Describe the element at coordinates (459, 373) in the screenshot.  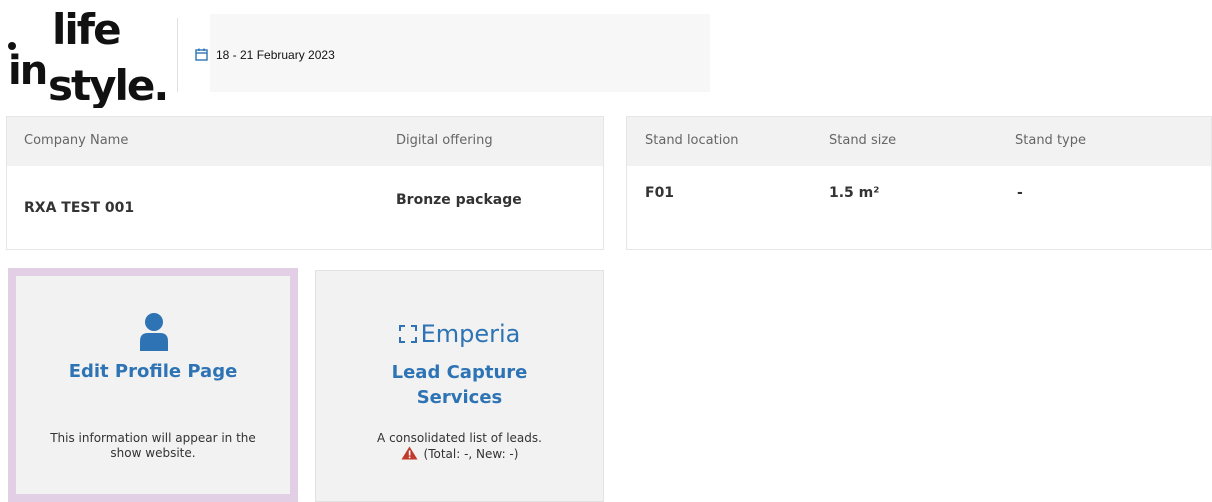
I see `lead-capture-title-line1: Lead Capture` at that location.